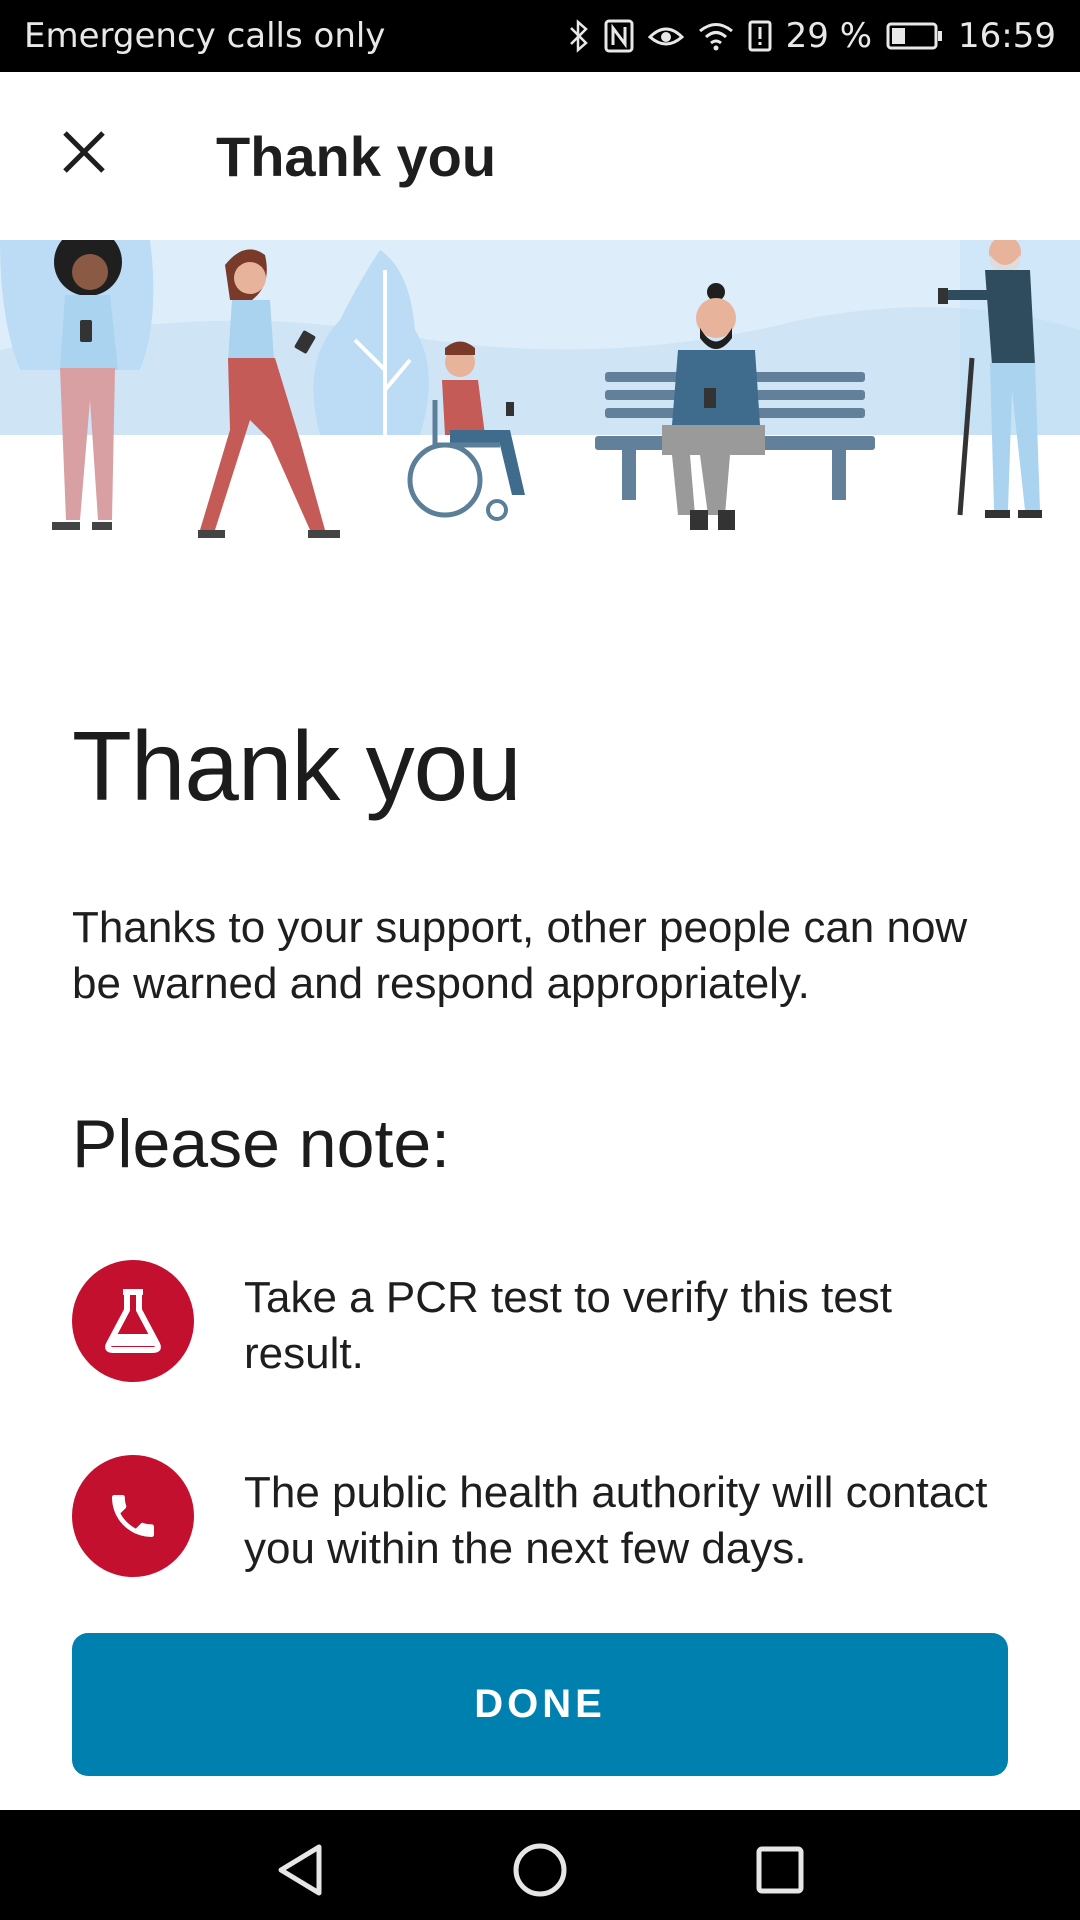 The width and height of the screenshot is (1080, 1920). Describe the element at coordinates (716, 36) in the screenshot. I see `wifi-icon` at that location.